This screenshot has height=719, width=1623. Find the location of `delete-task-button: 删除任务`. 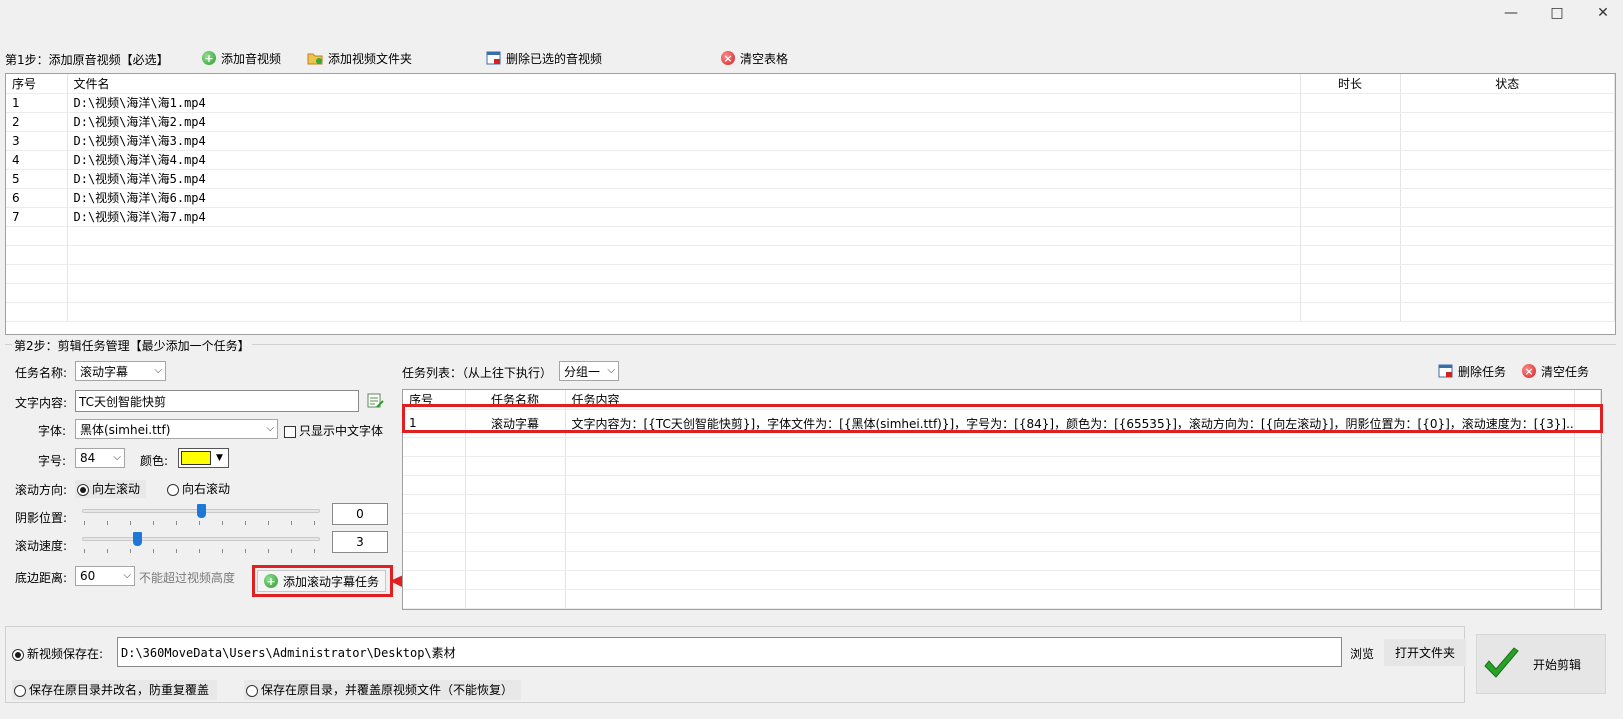

delete-task-button: 删除任务 is located at coordinates (1472, 371).